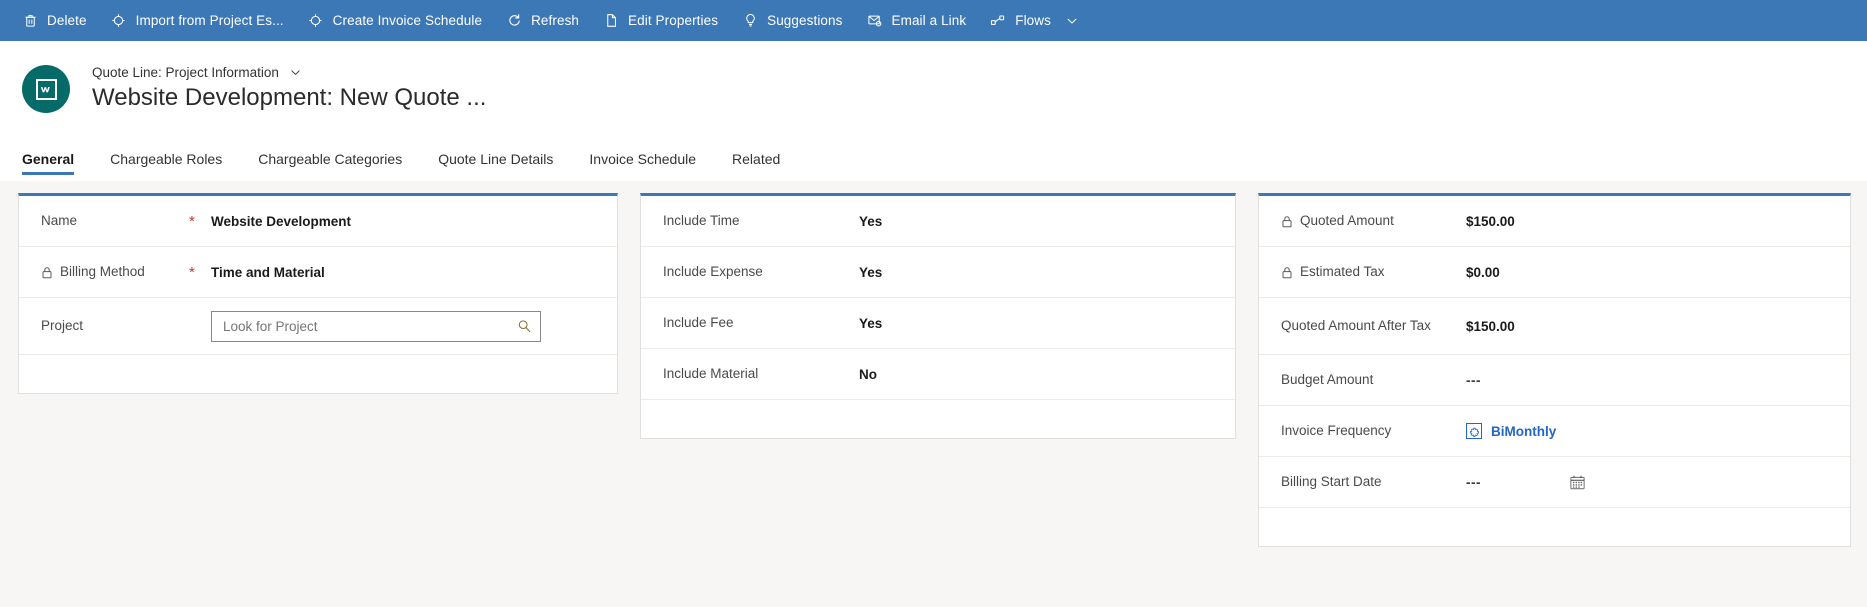 The height and width of the screenshot is (607, 1867). I want to click on field-value-estimated-tax: $0.00, so click(1483, 272).